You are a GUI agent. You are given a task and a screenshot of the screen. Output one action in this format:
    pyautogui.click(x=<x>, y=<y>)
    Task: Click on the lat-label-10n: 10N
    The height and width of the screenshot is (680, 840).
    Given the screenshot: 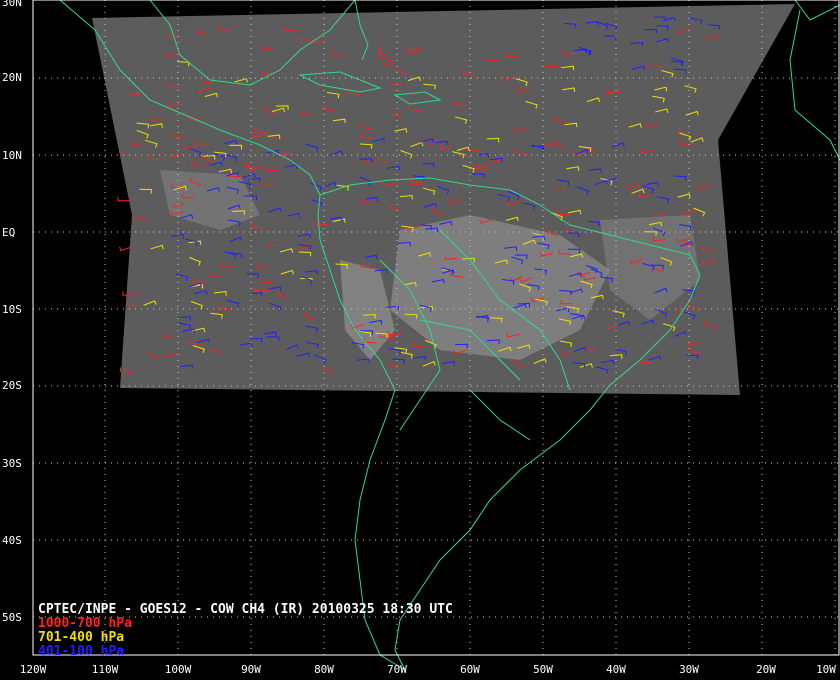 What is the action you would take?
    pyautogui.click(x=12, y=155)
    